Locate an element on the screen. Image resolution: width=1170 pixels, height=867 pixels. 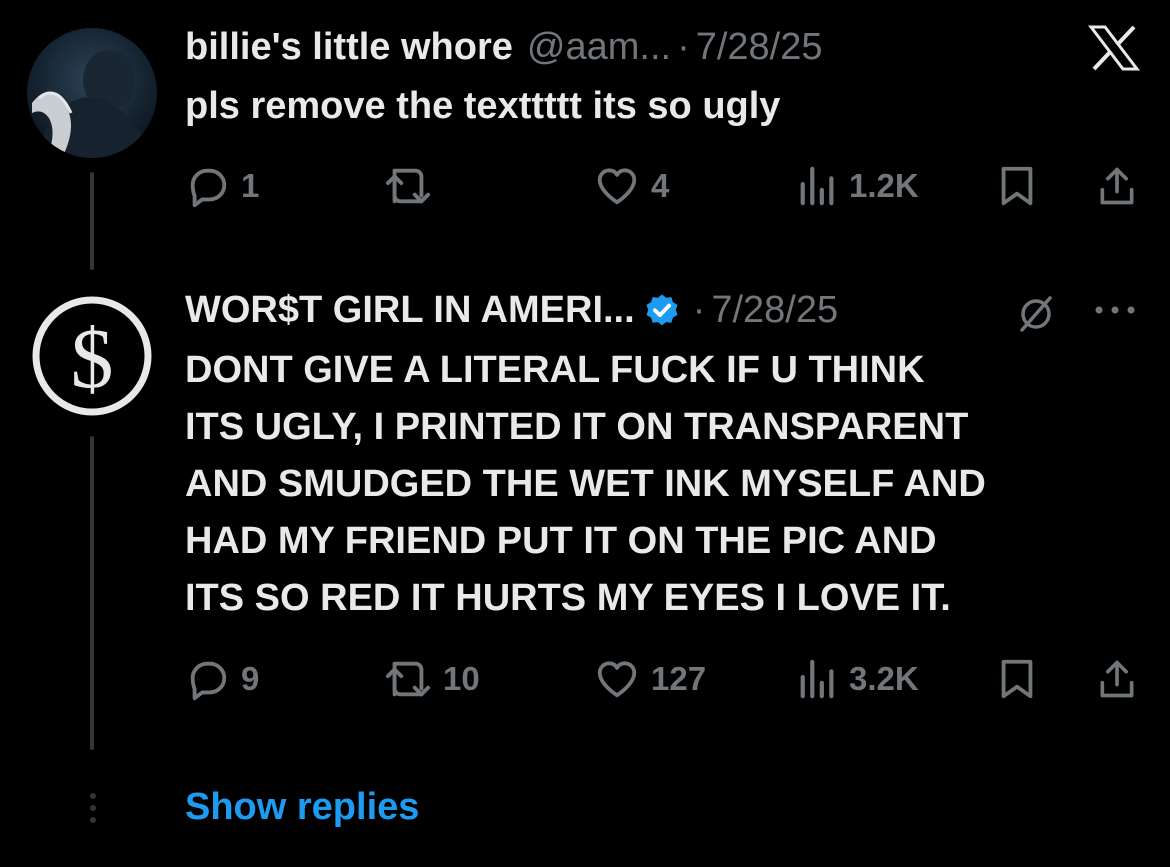
grok-icon is located at coordinates (1036, 314).